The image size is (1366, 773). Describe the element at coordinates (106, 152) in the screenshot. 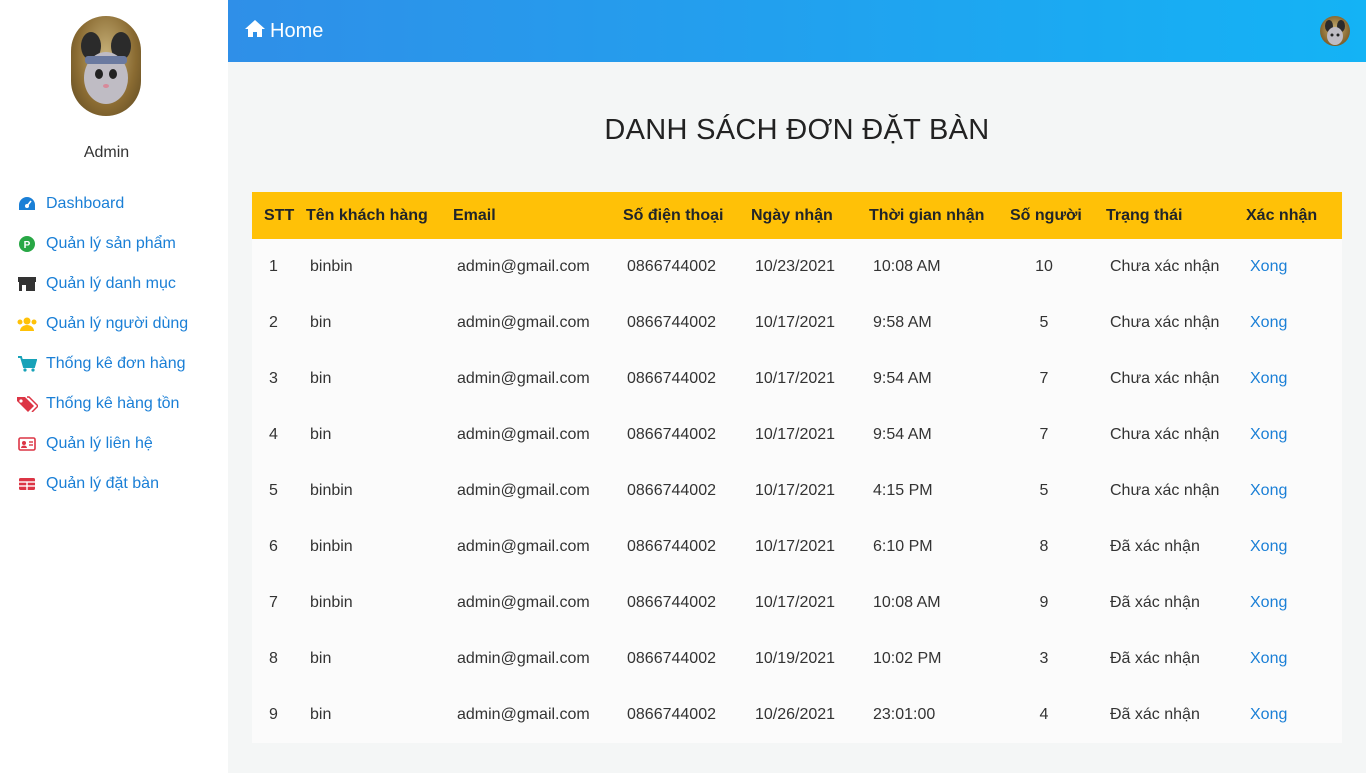

I see `admin-name: Admin` at that location.